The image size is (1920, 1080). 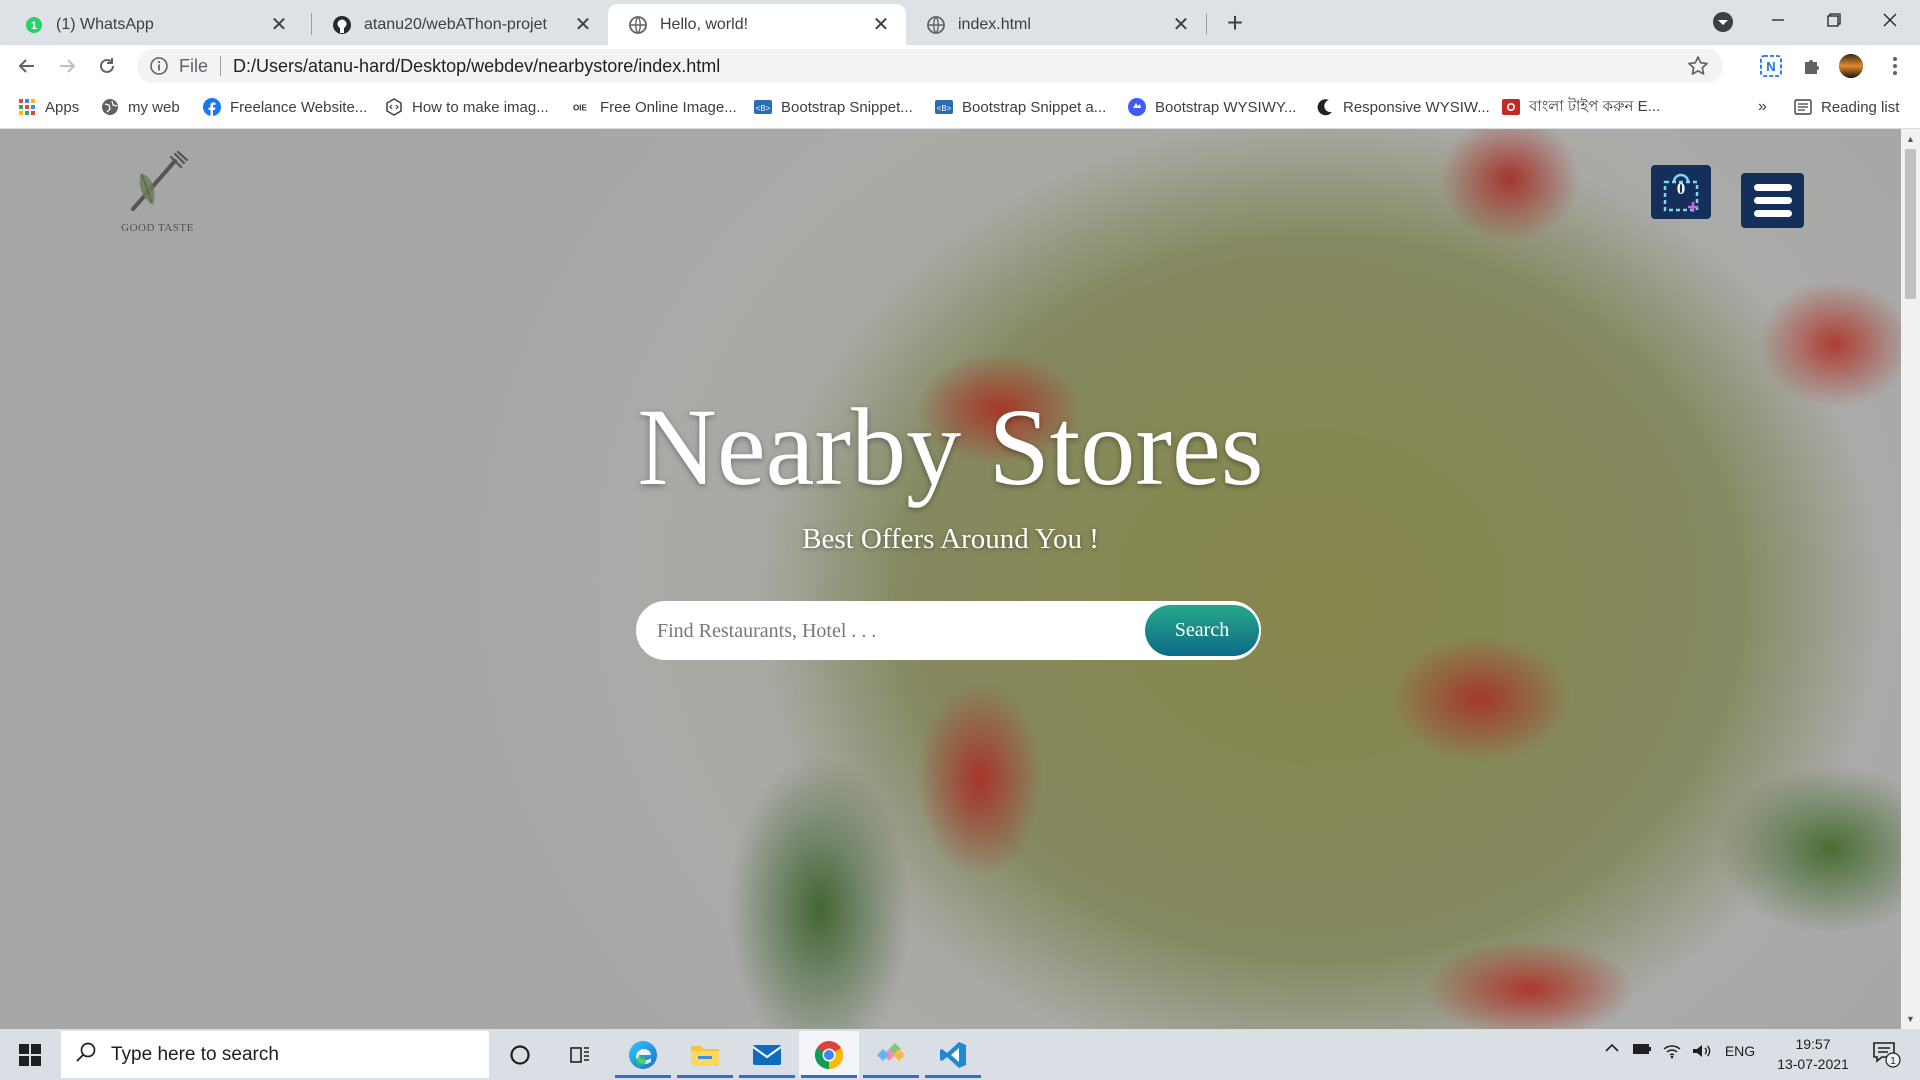 I want to click on svg-text: OIE, so click(x=580, y=108).